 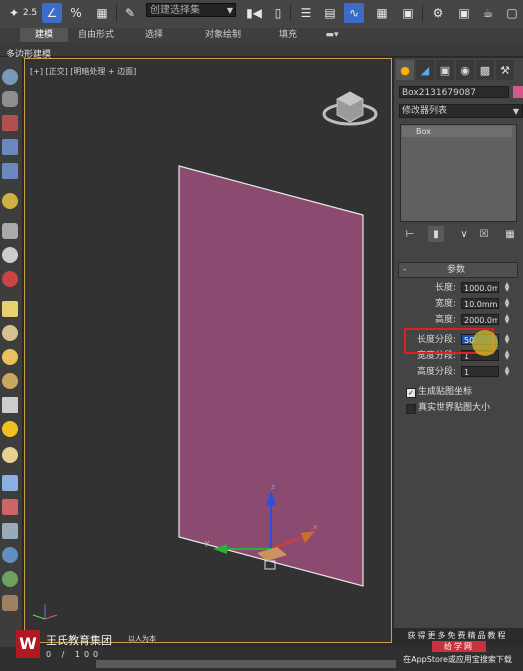 What do you see at coordinates (10, 77) in the screenshot?
I see `sphere-icon` at bounding box center [10, 77].